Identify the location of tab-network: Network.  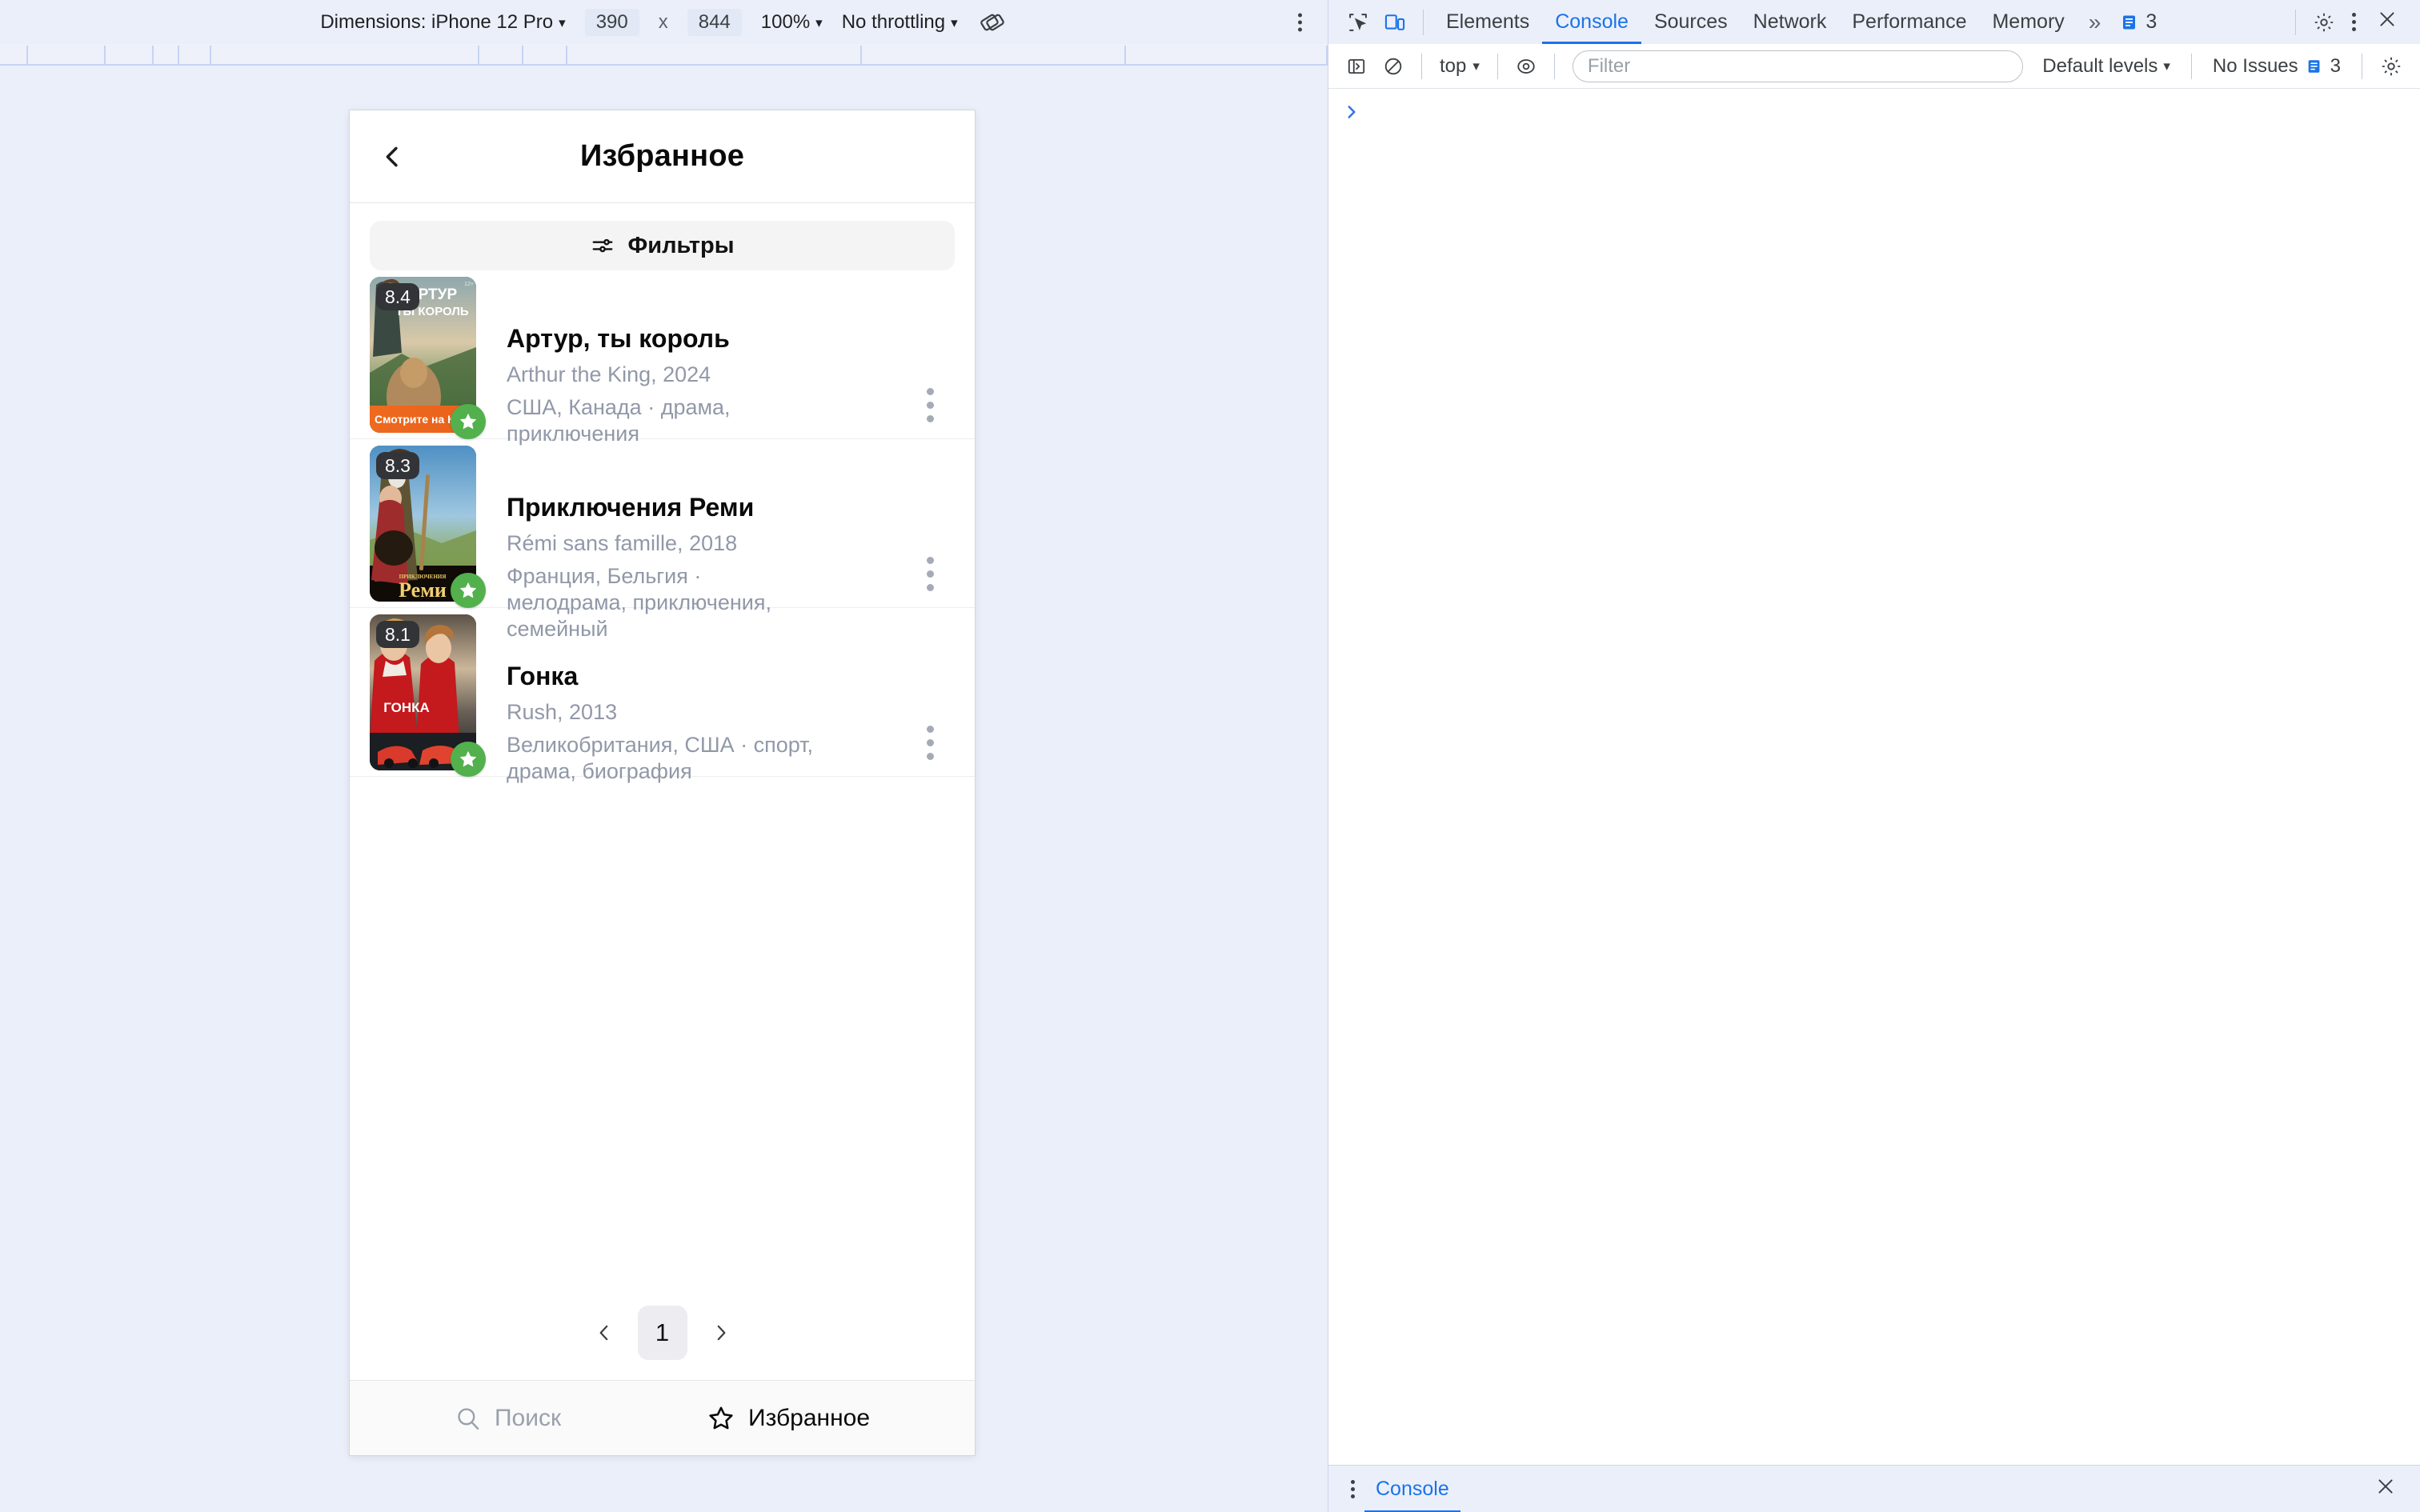
(1790, 22).